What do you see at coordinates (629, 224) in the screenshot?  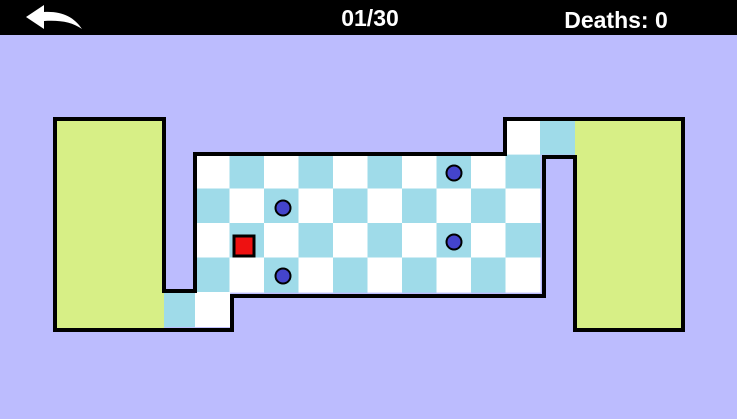 I see `goal-safe-zone` at bounding box center [629, 224].